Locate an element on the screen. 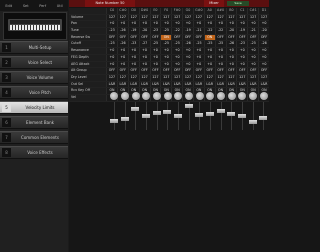  parameter-cell: -23 is located at coordinates (242, 44).